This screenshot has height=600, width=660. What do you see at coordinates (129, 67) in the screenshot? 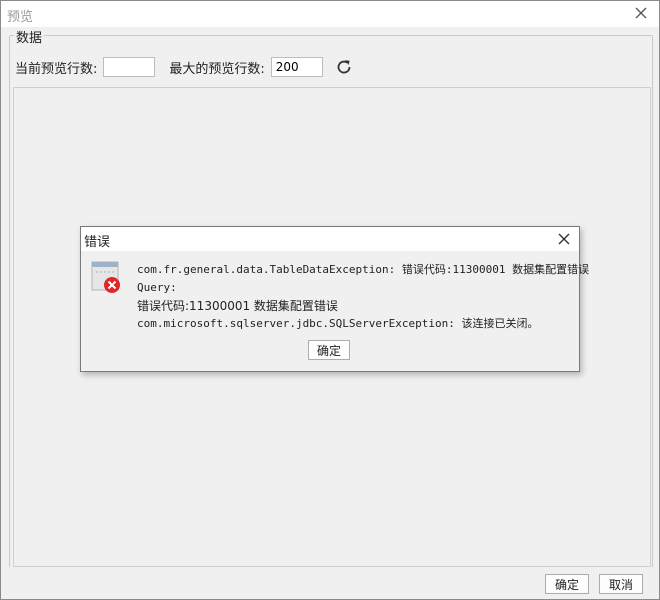
I see `current-rows-input` at bounding box center [129, 67].